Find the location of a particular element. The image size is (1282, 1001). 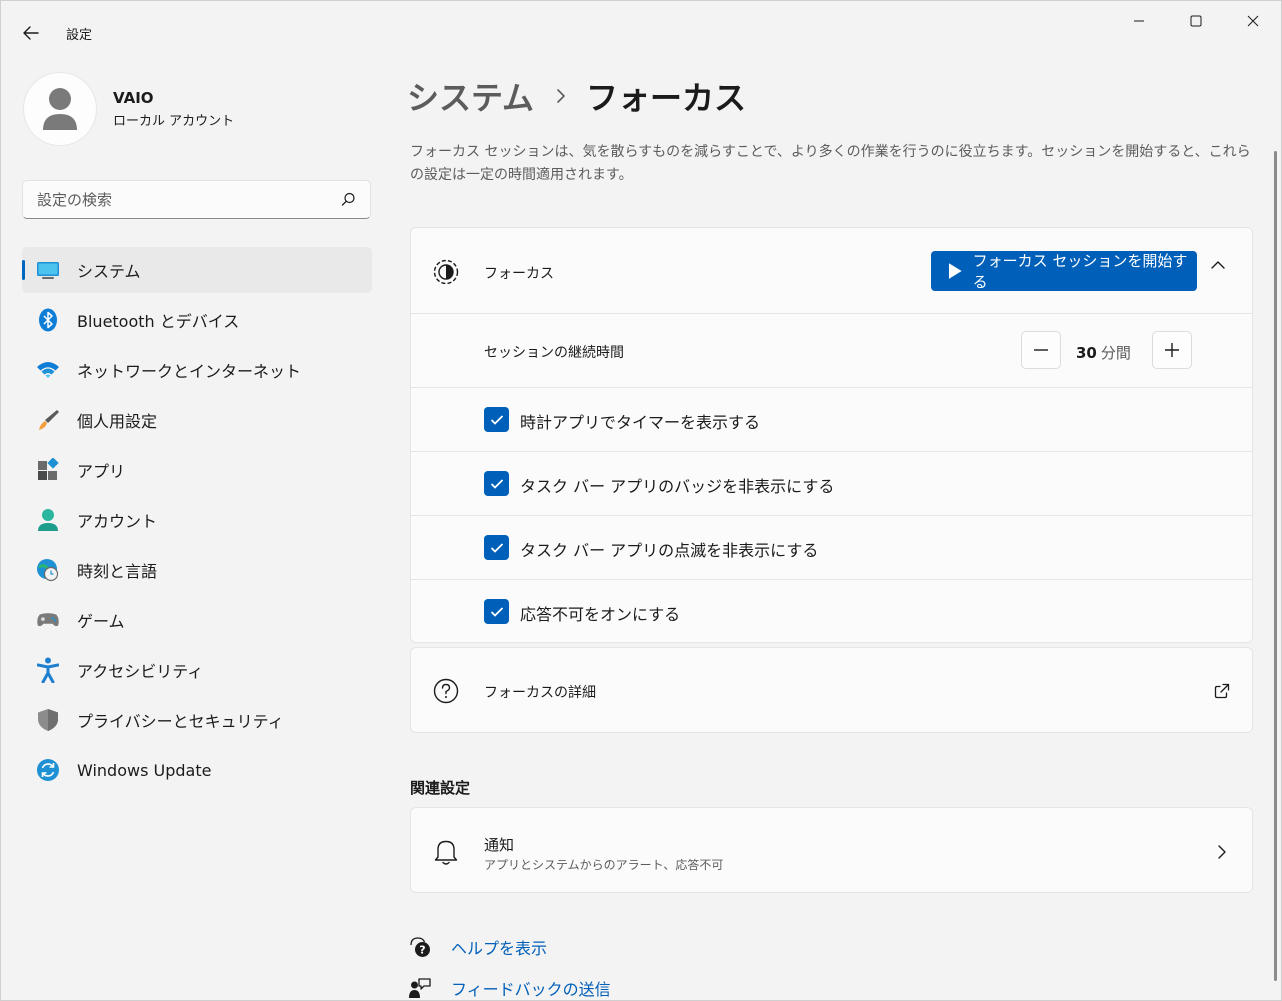

paintbrush-icon is located at coordinates (48, 420).